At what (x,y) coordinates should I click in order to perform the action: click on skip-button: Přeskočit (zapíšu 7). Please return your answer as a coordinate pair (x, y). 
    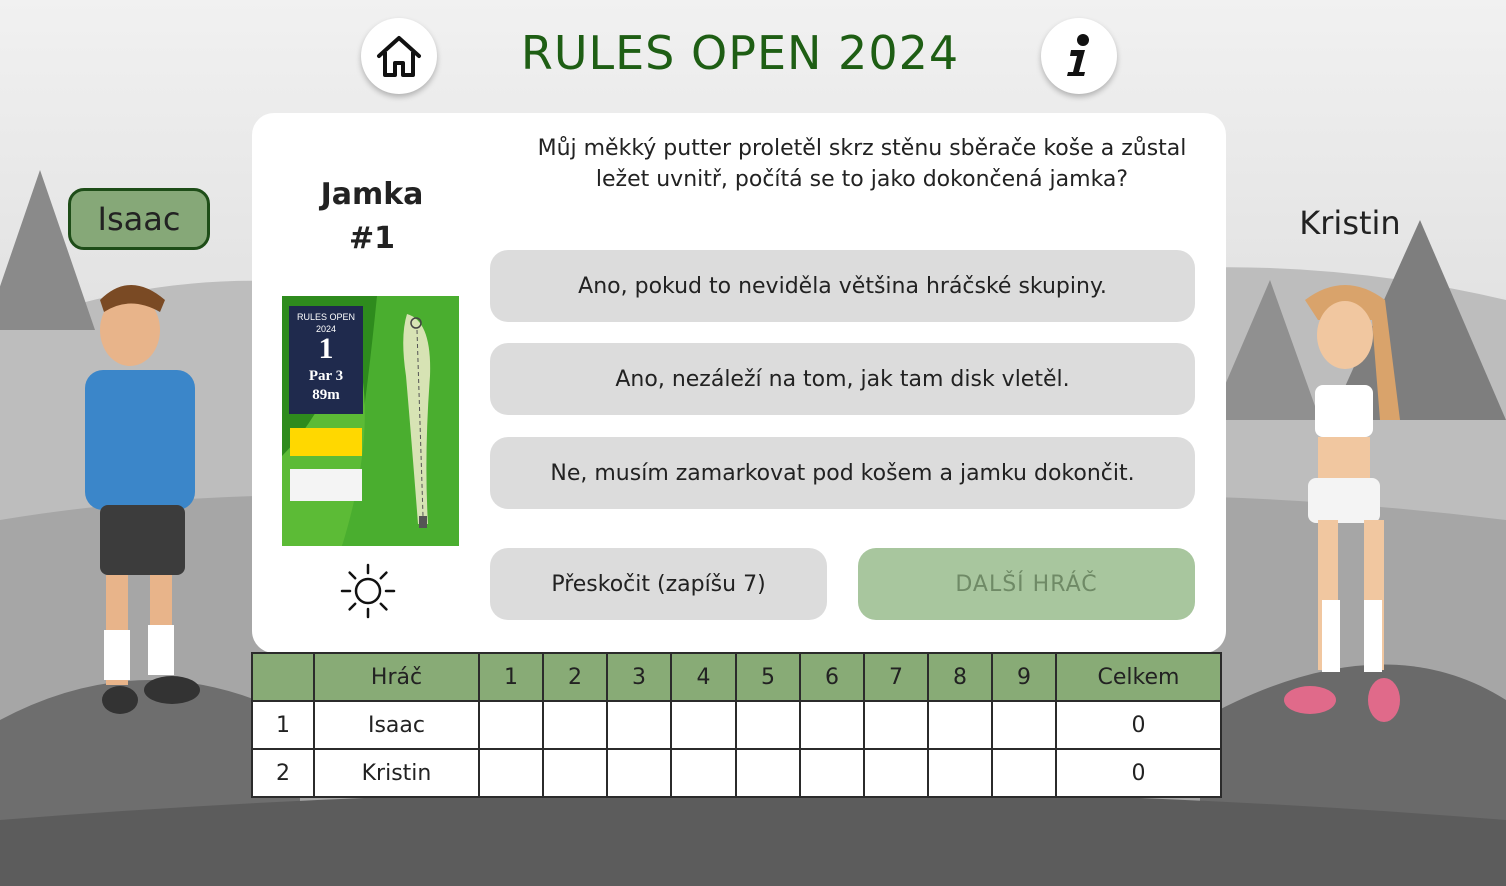
    Looking at the image, I should click on (658, 584).